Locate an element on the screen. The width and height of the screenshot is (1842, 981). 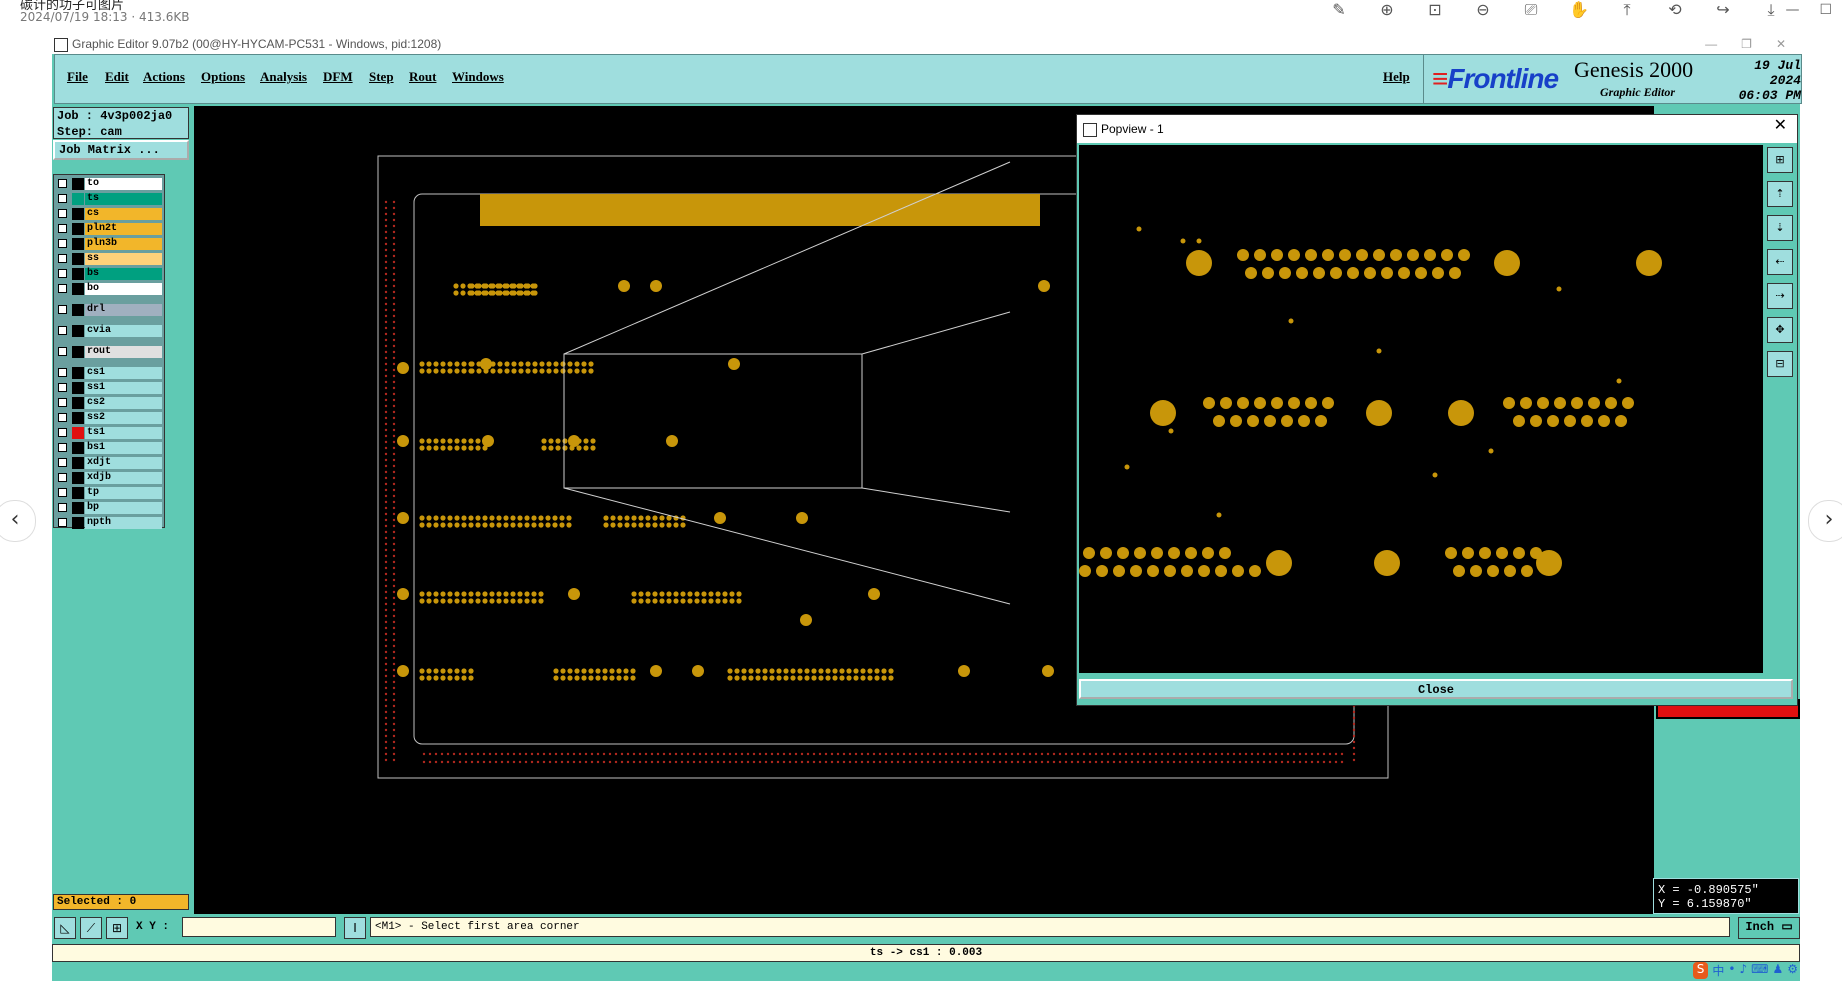
menu-rout: Rout is located at coordinates (422, 77).